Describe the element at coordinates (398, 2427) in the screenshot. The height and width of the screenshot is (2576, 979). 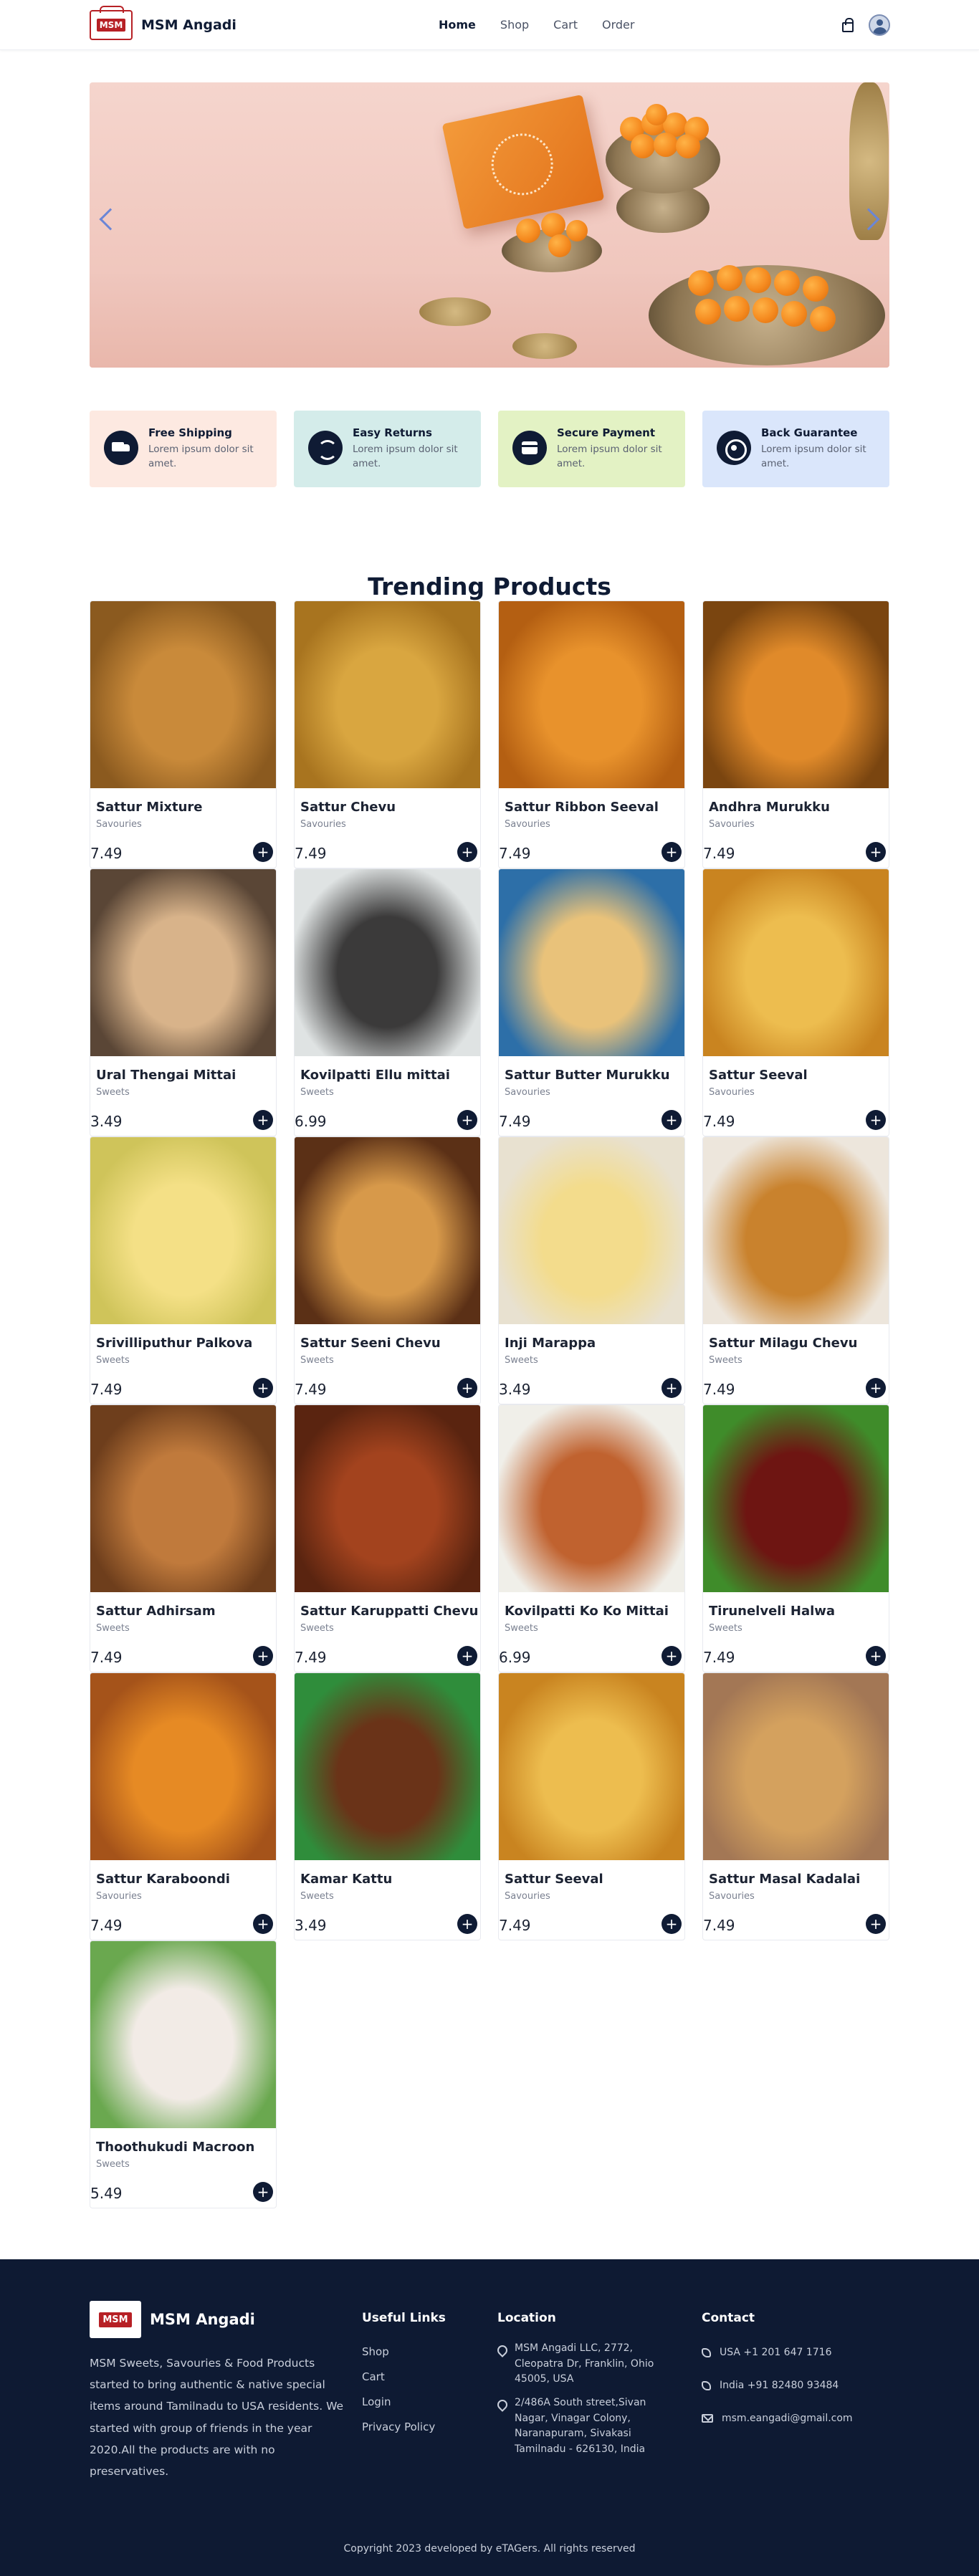
I see `footer-link-privacy: Privacy Policy` at that location.